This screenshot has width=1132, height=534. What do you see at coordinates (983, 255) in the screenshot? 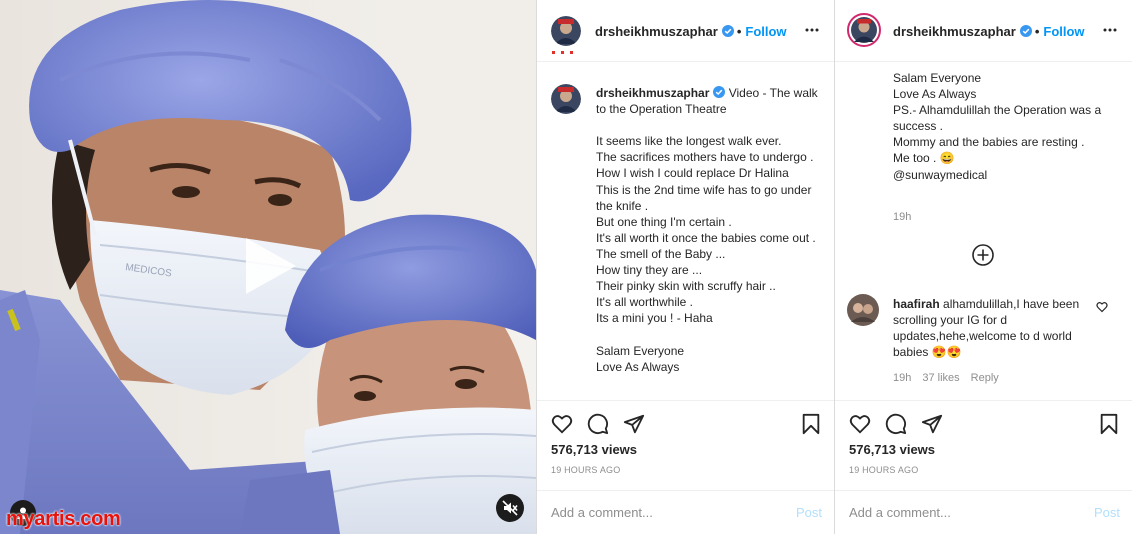
I see `add-circle-icon` at bounding box center [983, 255].